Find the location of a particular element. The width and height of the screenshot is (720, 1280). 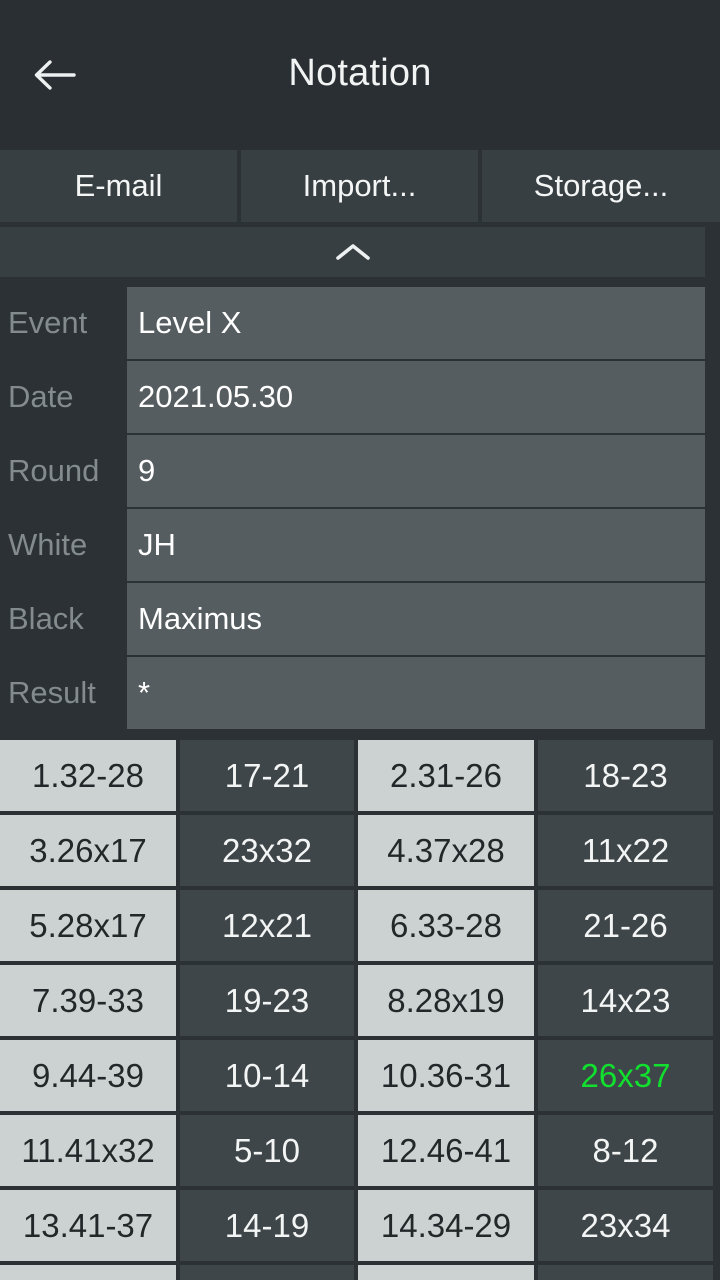

move-cell: 14.34-29 is located at coordinates (446, 1225).